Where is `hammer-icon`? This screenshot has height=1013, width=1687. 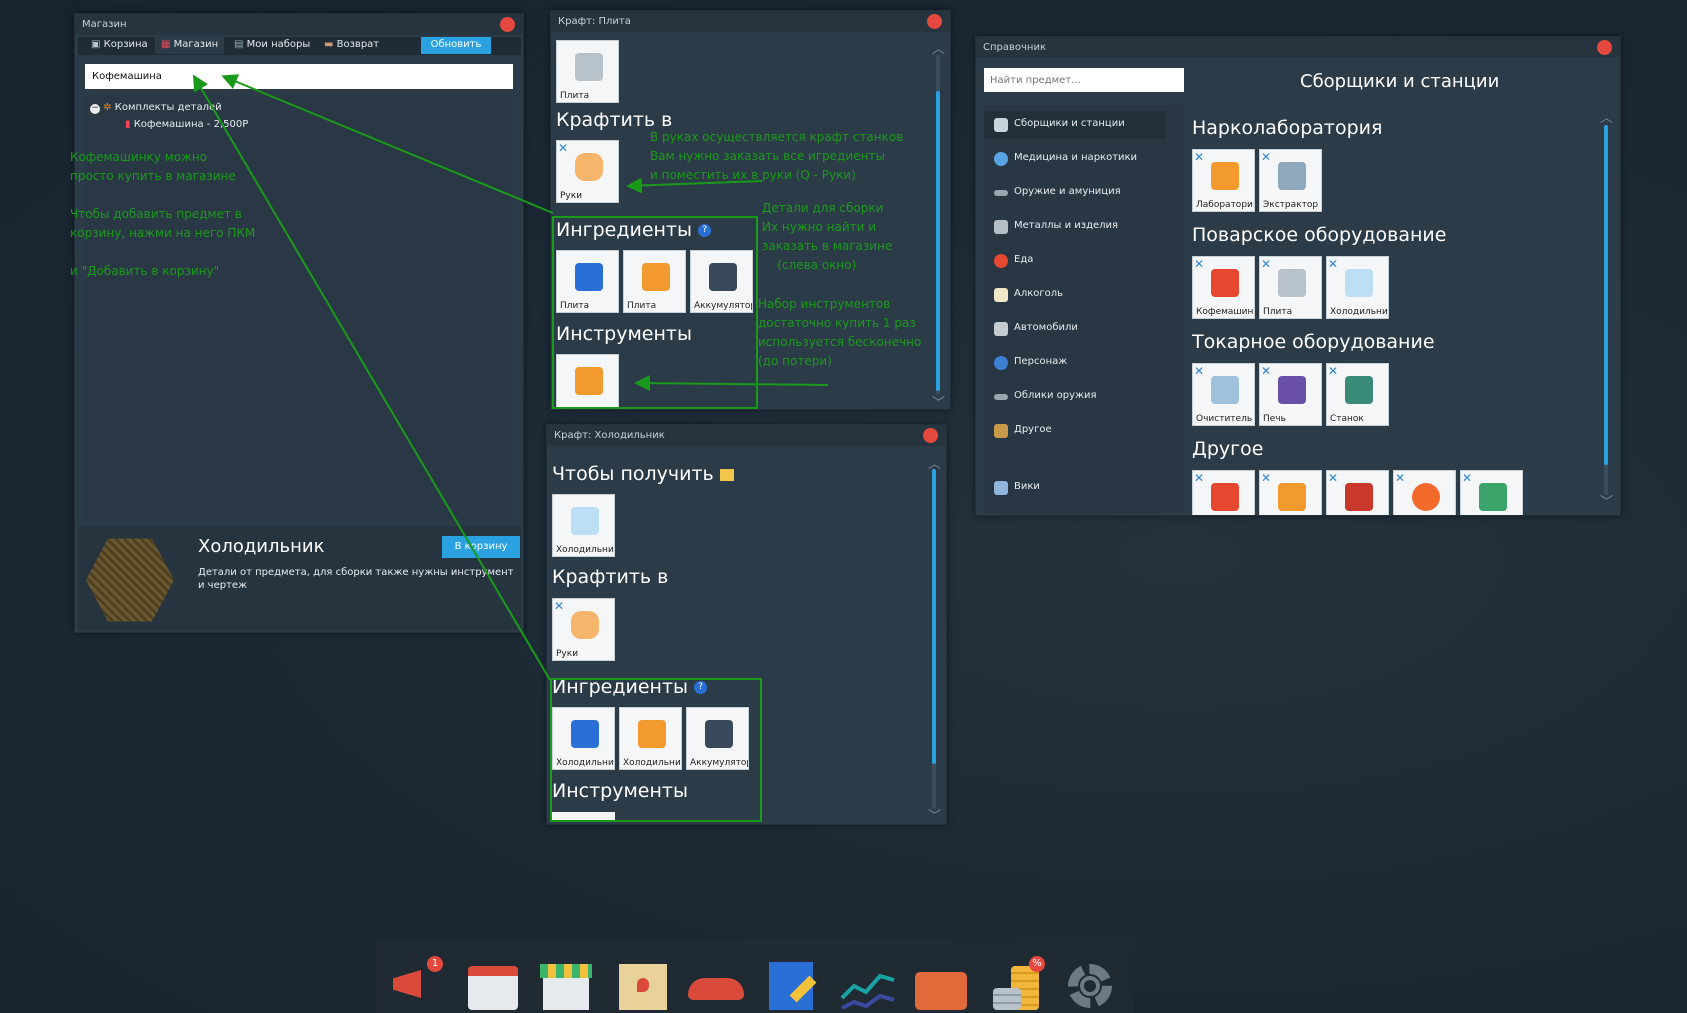
hammer-icon is located at coordinates (1001, 227).